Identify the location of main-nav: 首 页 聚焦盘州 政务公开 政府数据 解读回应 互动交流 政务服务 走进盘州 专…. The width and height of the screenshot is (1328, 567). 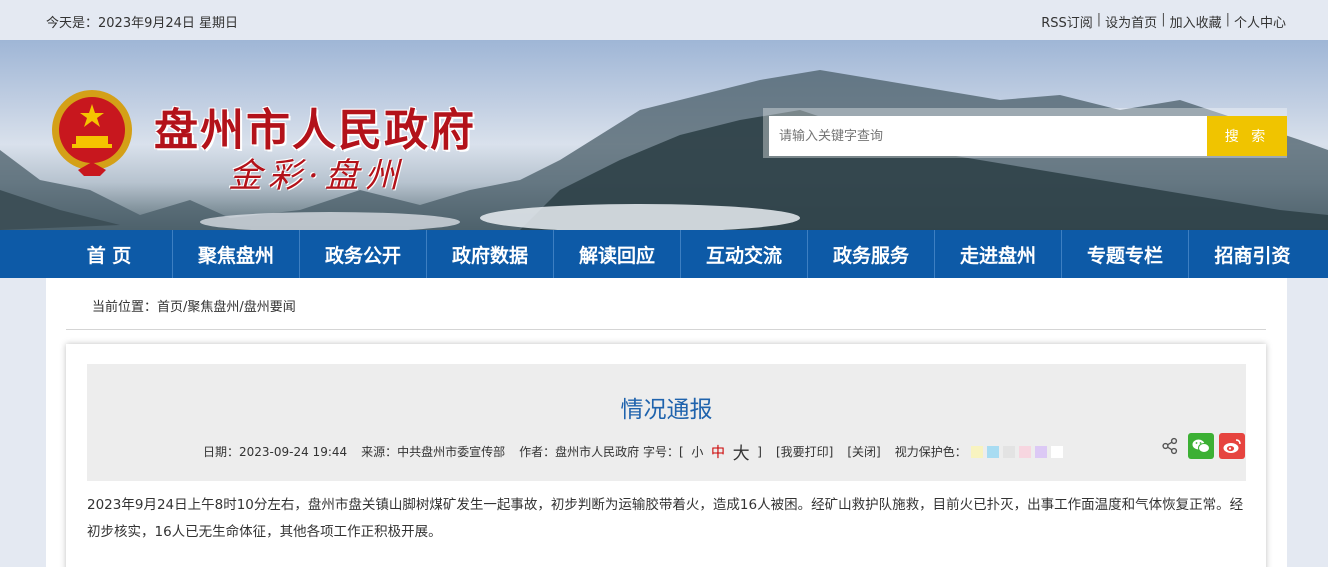
(664, 254).